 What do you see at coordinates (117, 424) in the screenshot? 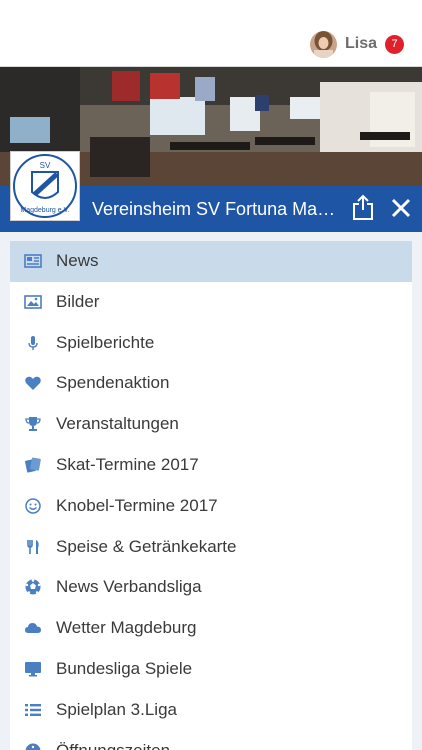
I see `menu-item-label: Veranstaltungen` at bounding box center [117, 424].